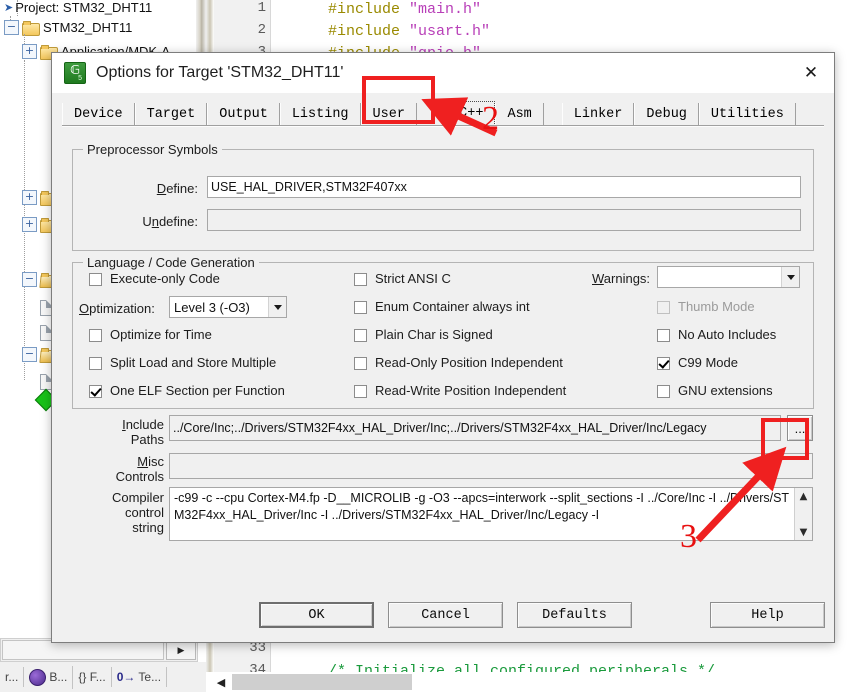 This screenshot has width=864, height=692. What do you see at coordinates (360, 307) in the screenshot?
I see `checkbox-enum-container` at bounding box center [360, 307].